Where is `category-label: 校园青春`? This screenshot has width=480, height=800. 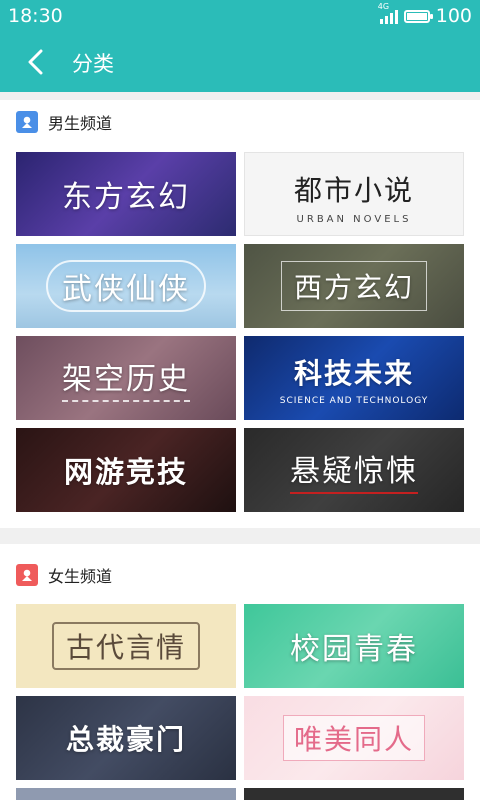 category-label: 校园青春 is located at coordinates (354, 649).